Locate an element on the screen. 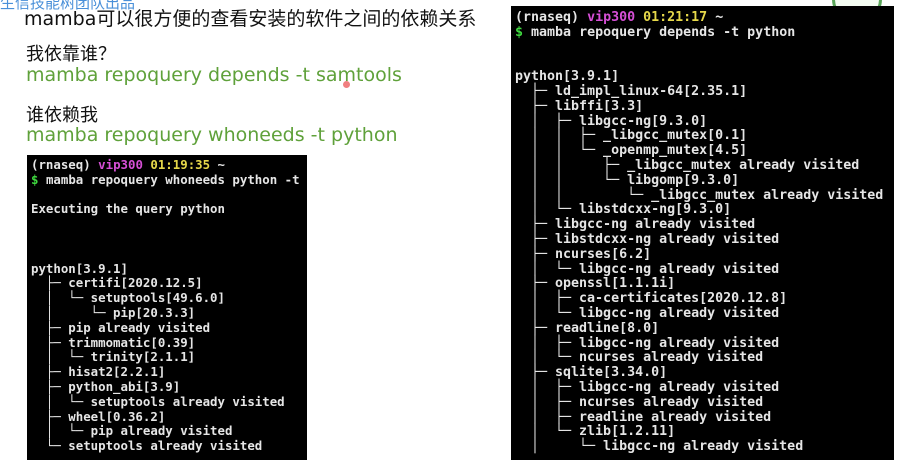 This screenshot has width=906, height=469. terminal-output-line: │ ├─ ncurses already visited is located at coordinates (639, 402).